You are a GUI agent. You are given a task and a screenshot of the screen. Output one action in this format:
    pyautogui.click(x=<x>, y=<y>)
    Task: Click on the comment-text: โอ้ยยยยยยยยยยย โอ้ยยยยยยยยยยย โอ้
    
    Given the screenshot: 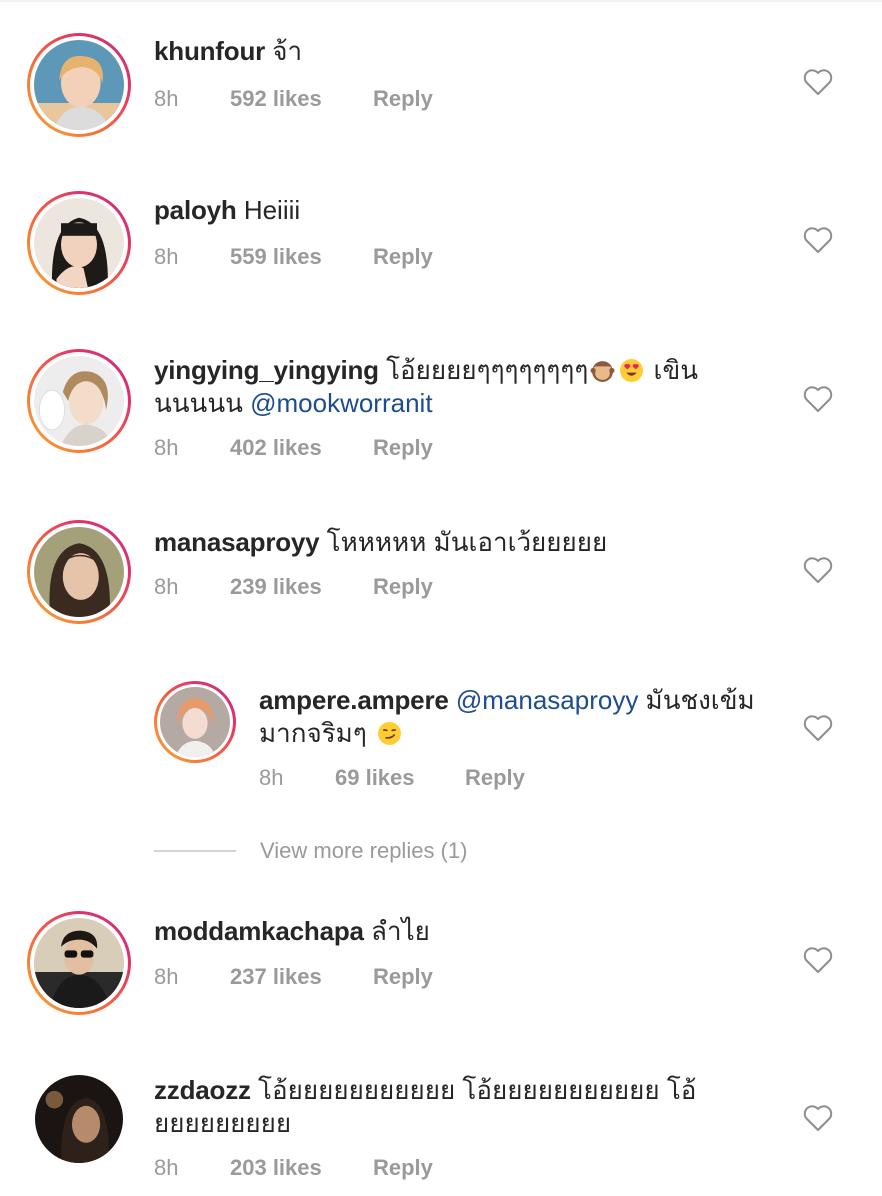 What is the action you would take?
    pyautogui.click(x=473, y=1090)
    